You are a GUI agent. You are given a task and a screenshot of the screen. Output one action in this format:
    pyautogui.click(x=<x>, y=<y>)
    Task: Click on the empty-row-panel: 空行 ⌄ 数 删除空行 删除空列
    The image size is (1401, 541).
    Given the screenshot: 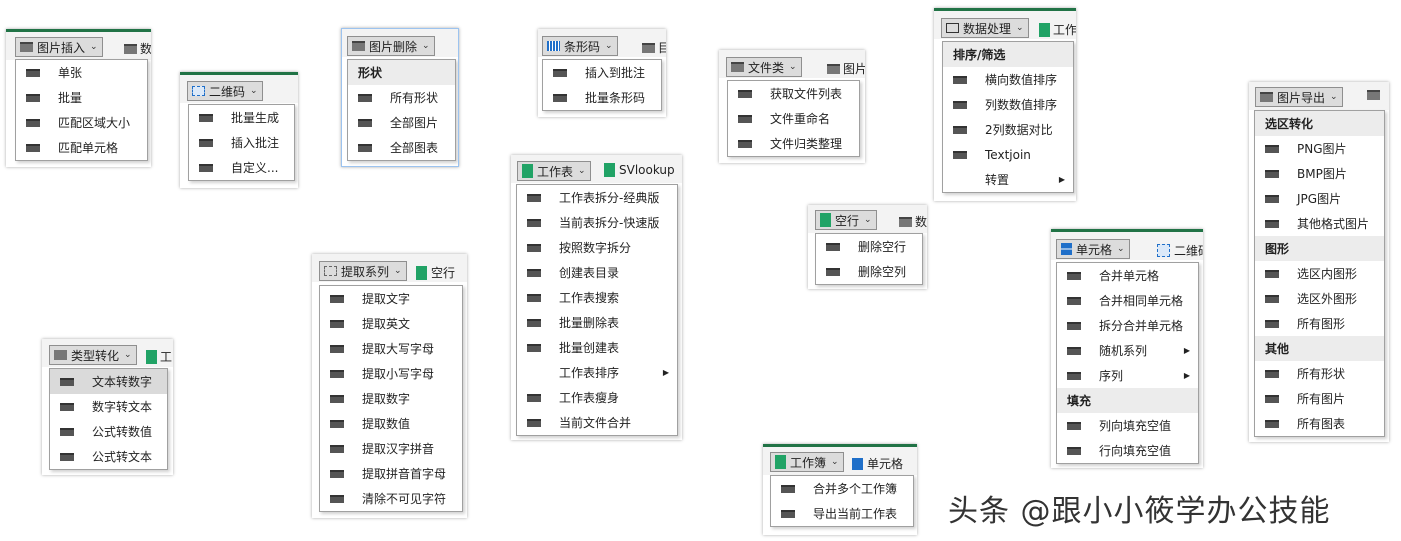 What is the action you would take?
    pyautogui.click(x=867, y=247)
    